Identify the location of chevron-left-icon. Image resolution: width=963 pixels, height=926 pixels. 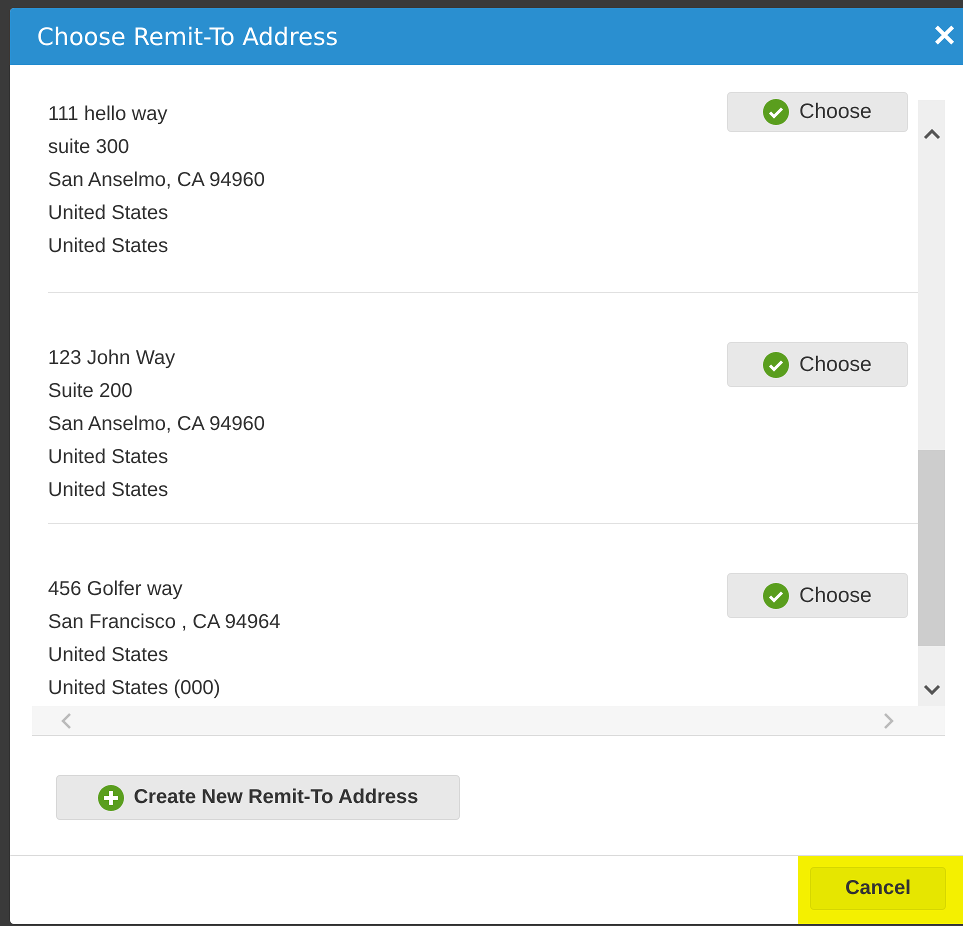
(66, 721).